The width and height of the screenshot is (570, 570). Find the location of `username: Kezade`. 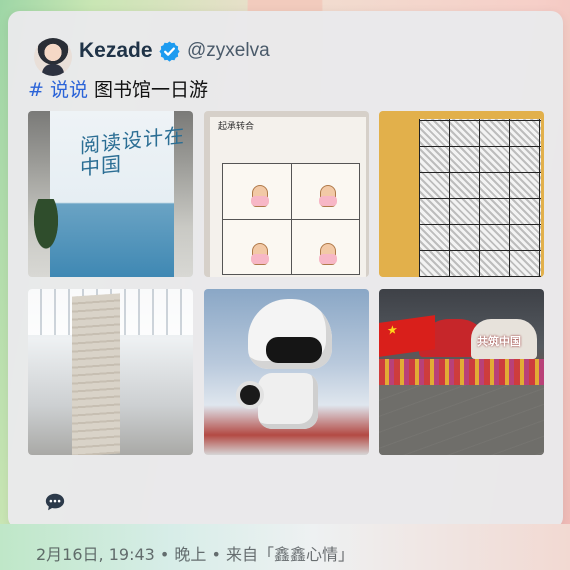

username: Kezade is located at coordinates (116, 51).